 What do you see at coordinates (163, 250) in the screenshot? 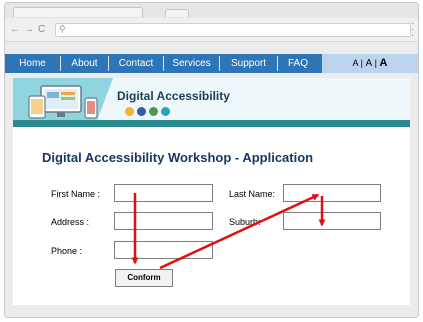
I see `phone-input` at bounding box center [163, 250].